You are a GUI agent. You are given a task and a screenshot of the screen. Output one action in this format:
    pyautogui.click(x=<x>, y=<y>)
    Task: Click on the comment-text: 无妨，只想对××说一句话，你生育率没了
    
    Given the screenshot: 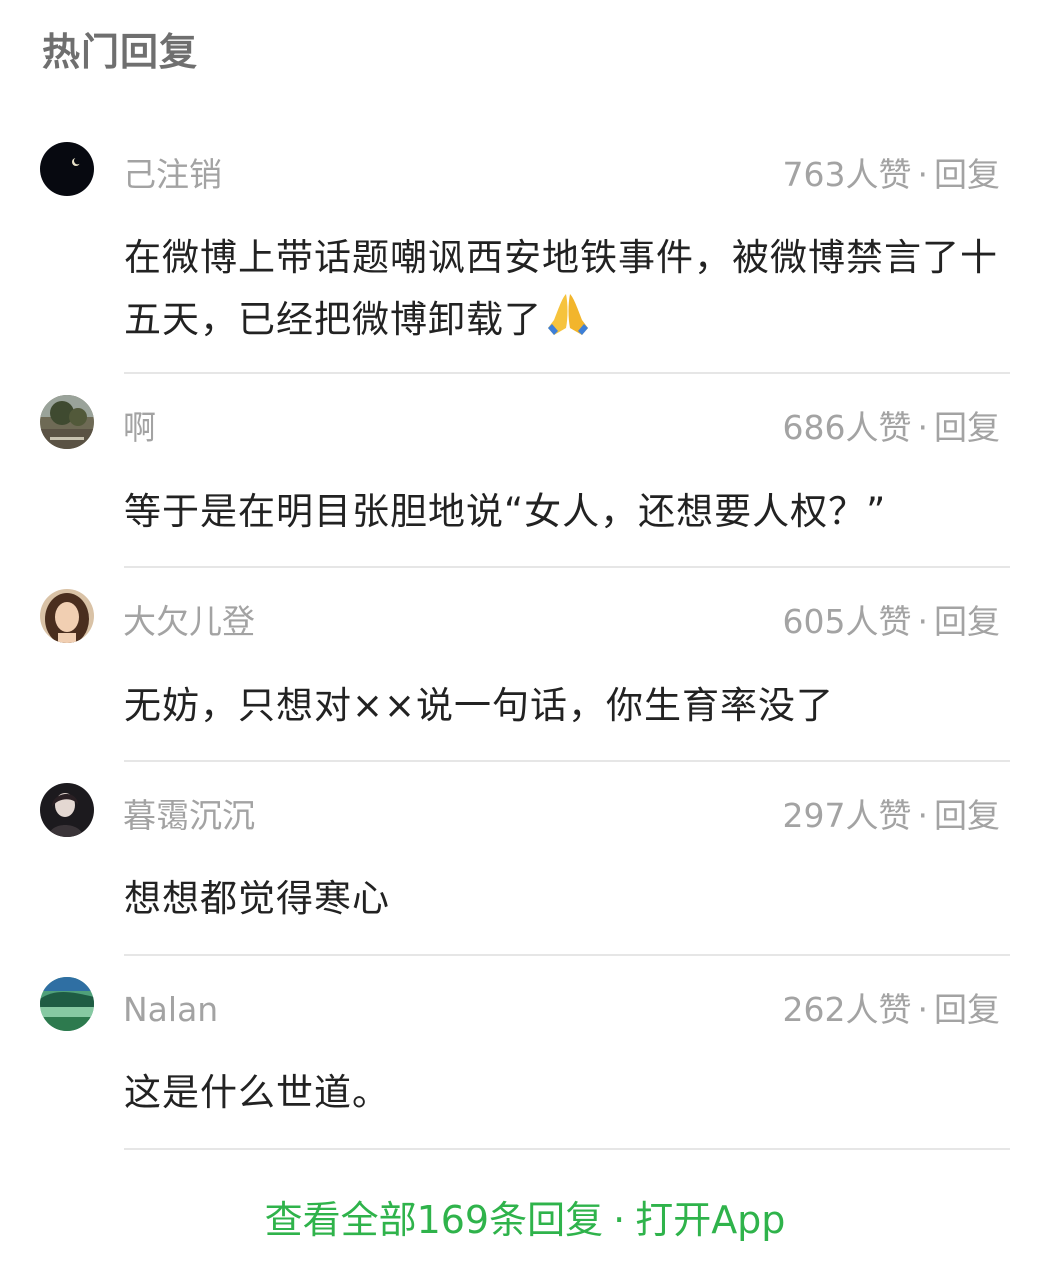 What is the action you would take?
    pyautogui.click(x=479, y=705)
    